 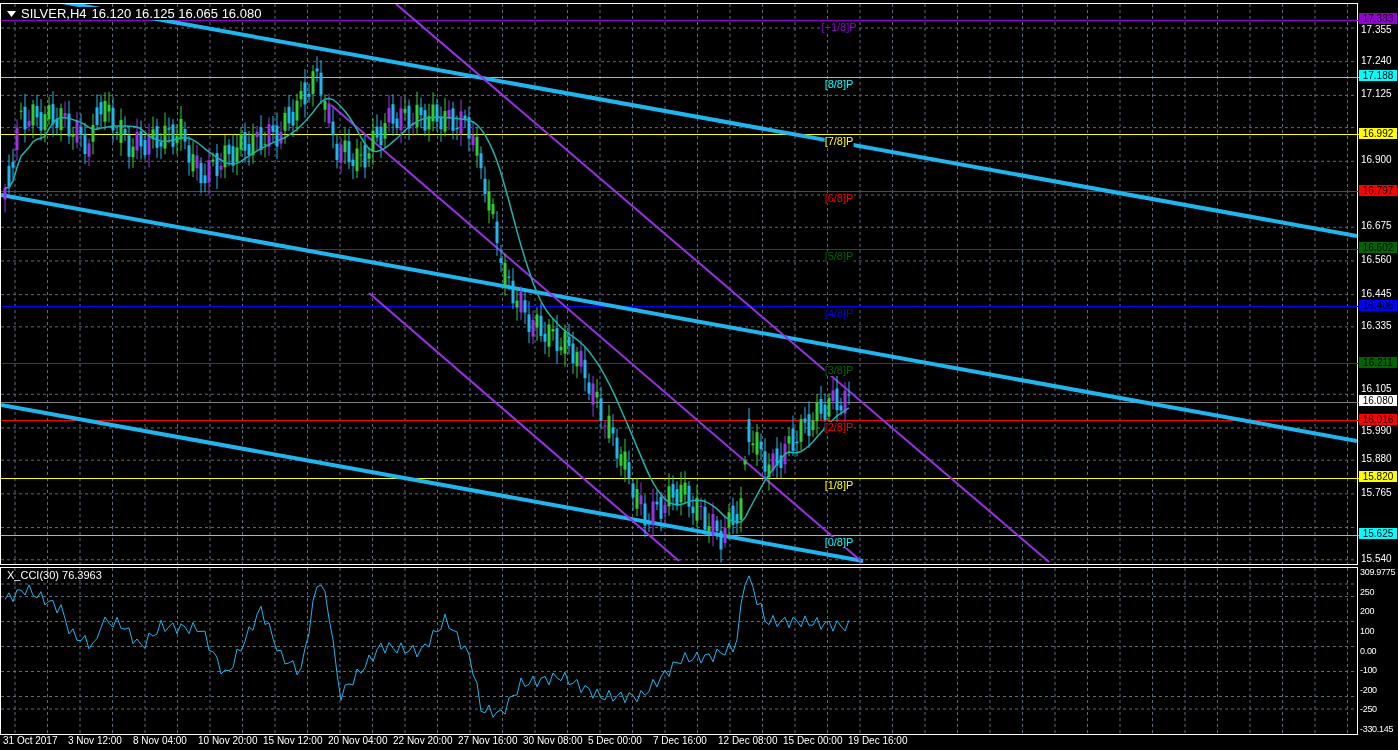 I want to click on indicator-tick-label: -330.145, so click(x=1377, y=729).